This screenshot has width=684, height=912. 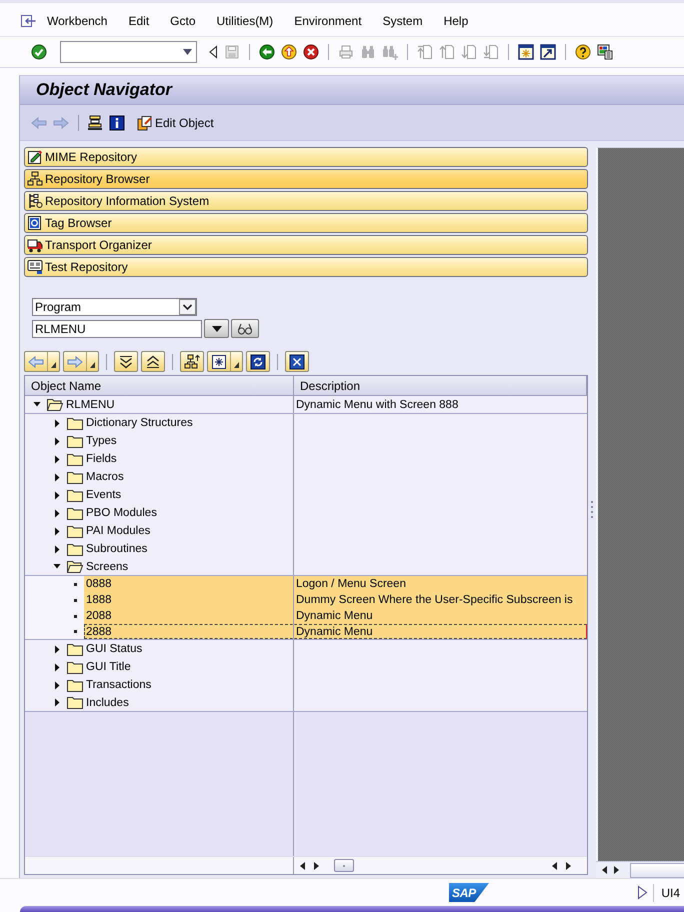 What do you see at coordinates (311, 52) in the screenshot?
I see `cancel-icon` at bounding box center [311, 52].